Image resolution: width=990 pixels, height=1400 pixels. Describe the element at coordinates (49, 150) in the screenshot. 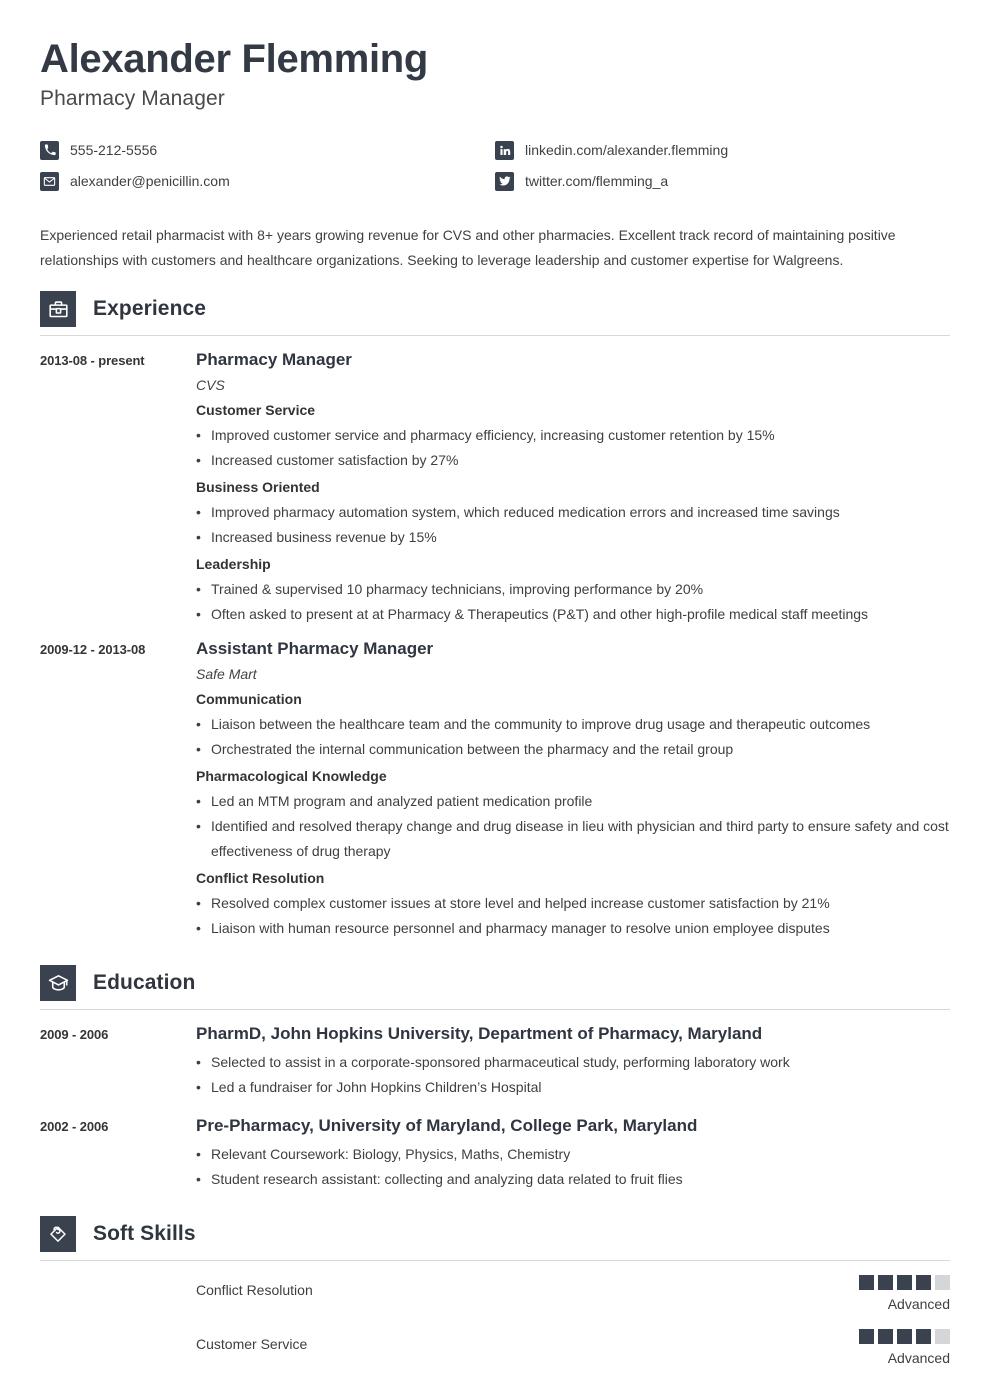

I see `phone-icon` at that location.